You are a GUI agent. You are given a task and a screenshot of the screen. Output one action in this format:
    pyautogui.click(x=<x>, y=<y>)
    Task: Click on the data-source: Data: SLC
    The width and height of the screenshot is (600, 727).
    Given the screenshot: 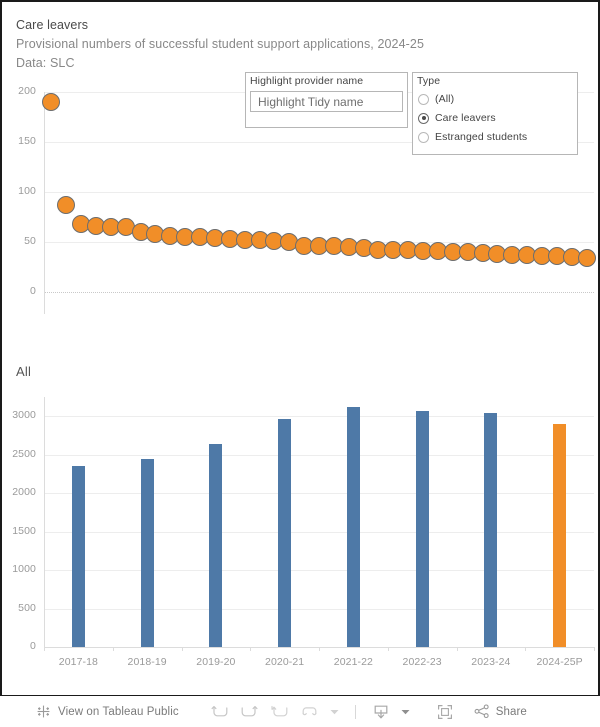 What is the action you would take?
    pyautogui.click(x=45, y=63)
    